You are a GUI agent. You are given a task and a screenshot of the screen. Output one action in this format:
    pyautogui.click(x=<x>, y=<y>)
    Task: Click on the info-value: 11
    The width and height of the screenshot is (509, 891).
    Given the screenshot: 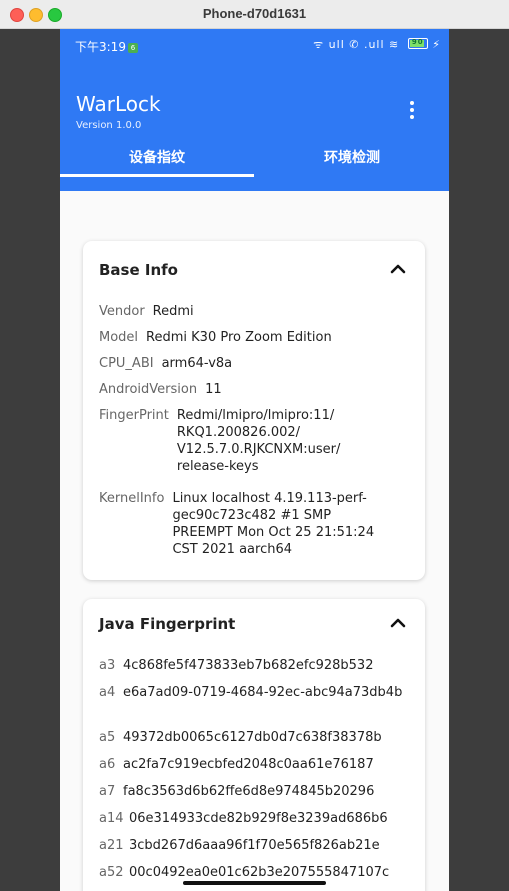 What is the action you would take?
    pyautogui.click(x=213, y=389)
    